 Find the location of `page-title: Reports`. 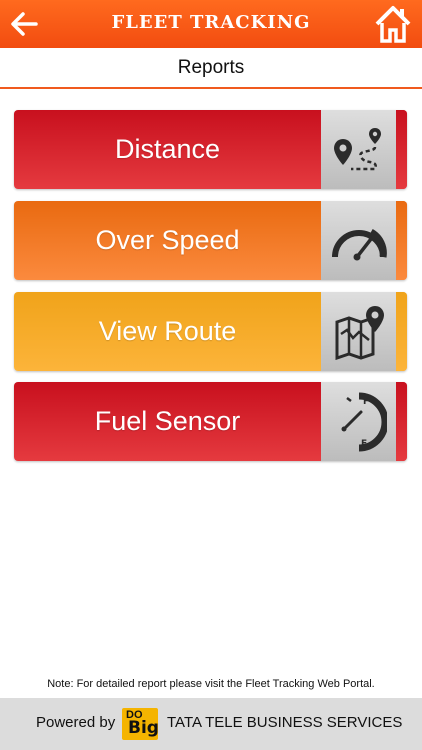

page-title: Reports is located at coordinates (211, 67).